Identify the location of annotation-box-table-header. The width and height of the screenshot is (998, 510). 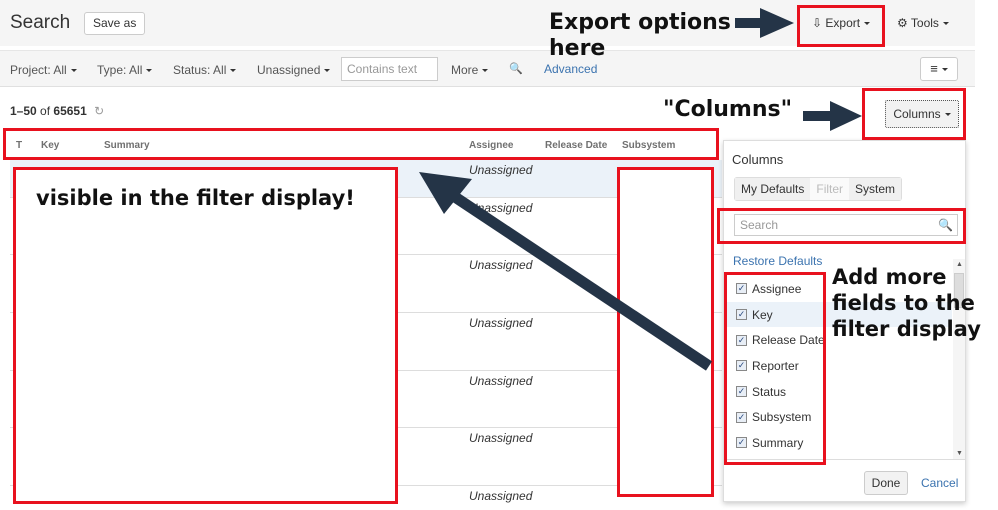
(361, 144).